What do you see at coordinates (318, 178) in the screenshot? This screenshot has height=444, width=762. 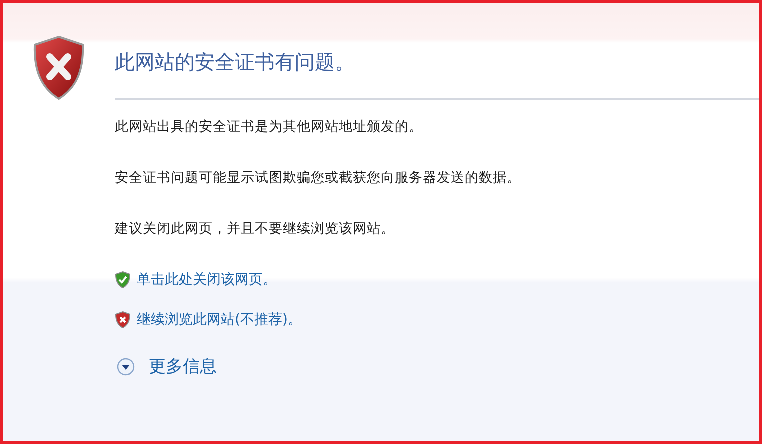 I see `message-text: 安全证书问题可能显示试图欺骗您或截获您向服务器发送的数据。` at bounding box center [318, 178].